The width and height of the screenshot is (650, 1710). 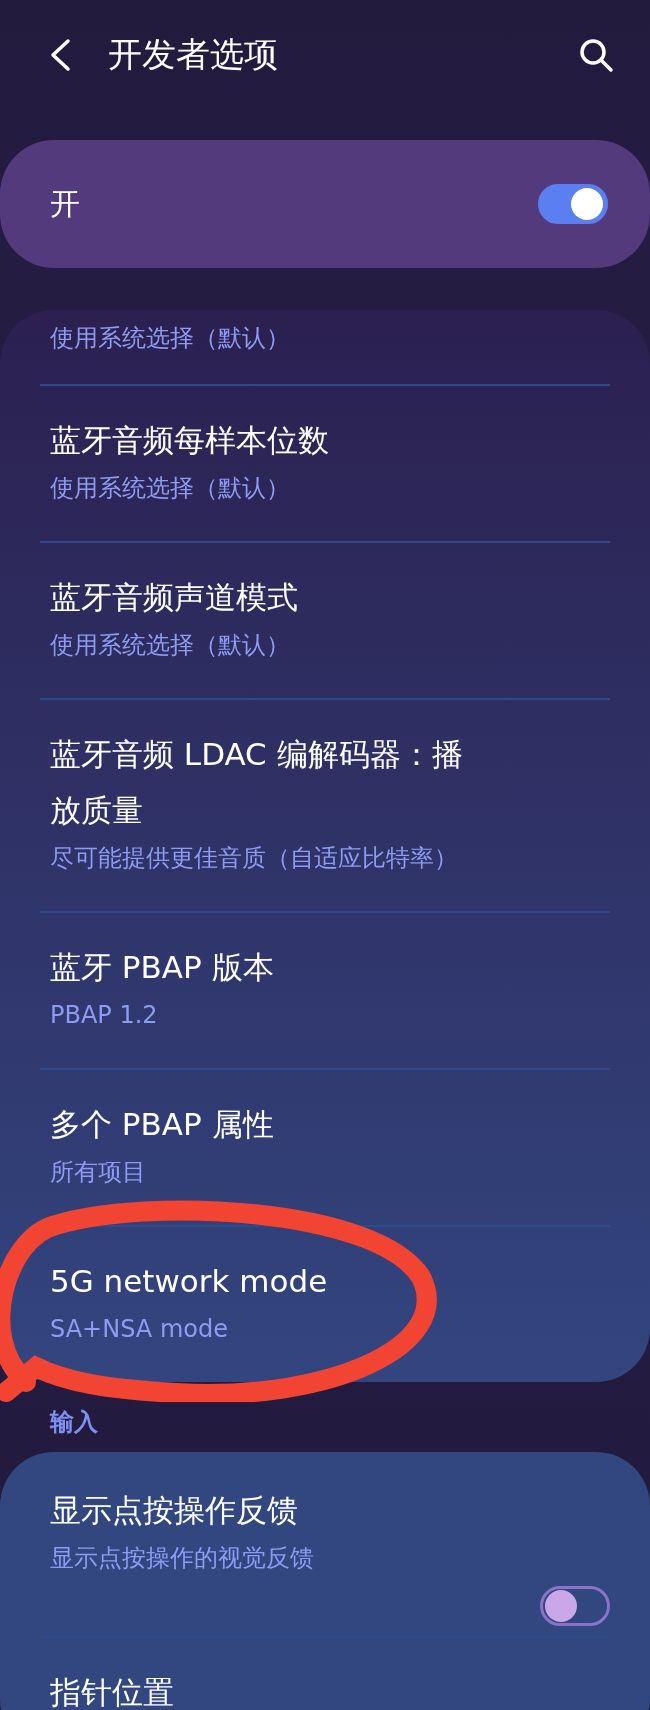 I want to click on setting-title: 蓝牙音频 LDAC 编解码器：播放质量, so click(x=257, y=782).